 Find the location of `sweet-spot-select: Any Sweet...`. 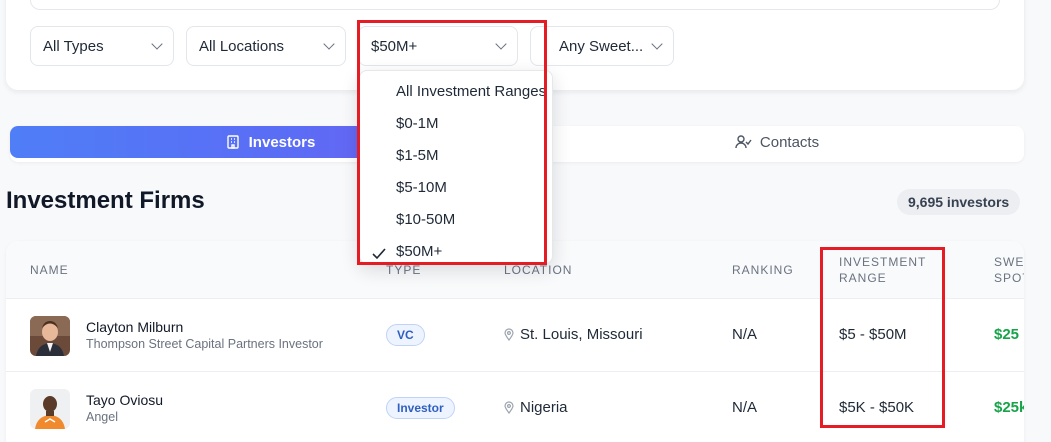

sweet-spot-select: Any Sweet... is located at coordinates (602, 46).